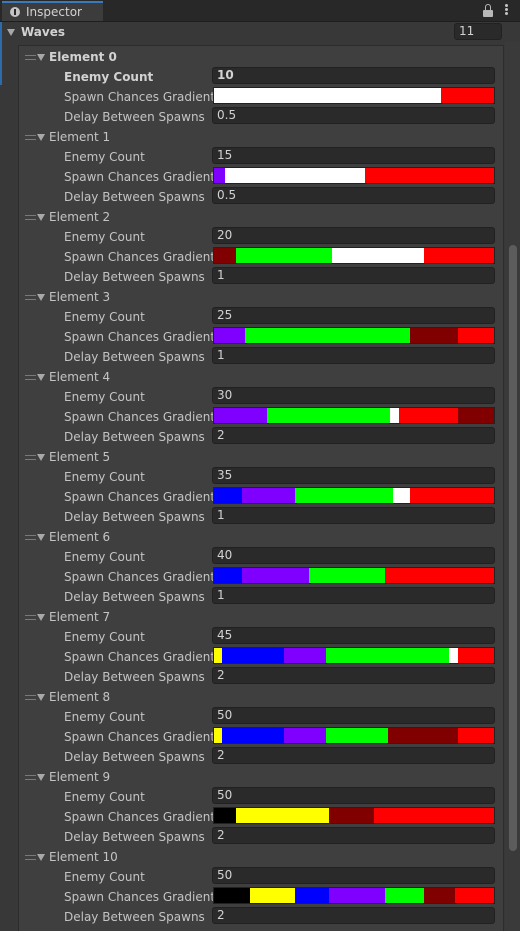 This screenshot has width=520, height=931. I want to click on array-size-field: 11, so click(478, 31).